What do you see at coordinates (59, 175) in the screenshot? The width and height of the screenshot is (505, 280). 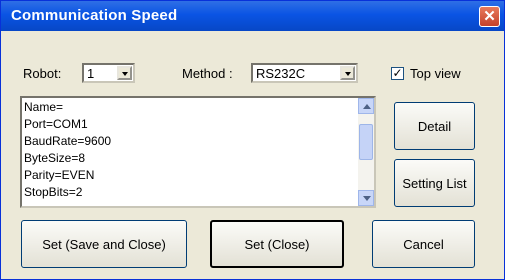 I see `list-item: Parity=EVEN` at bounding box center [59, 175].